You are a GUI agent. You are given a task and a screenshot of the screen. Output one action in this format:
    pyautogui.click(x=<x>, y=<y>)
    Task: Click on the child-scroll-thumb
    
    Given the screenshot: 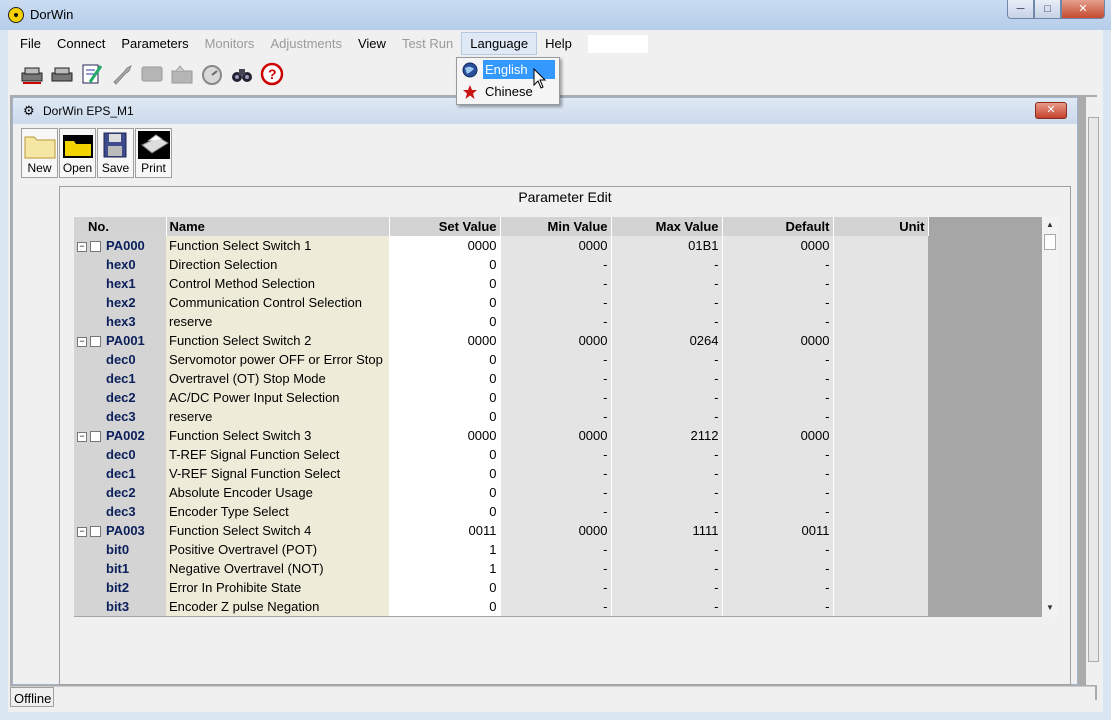 What is the action you would take?
    pyautogui.click(x=1093, y=389)
    